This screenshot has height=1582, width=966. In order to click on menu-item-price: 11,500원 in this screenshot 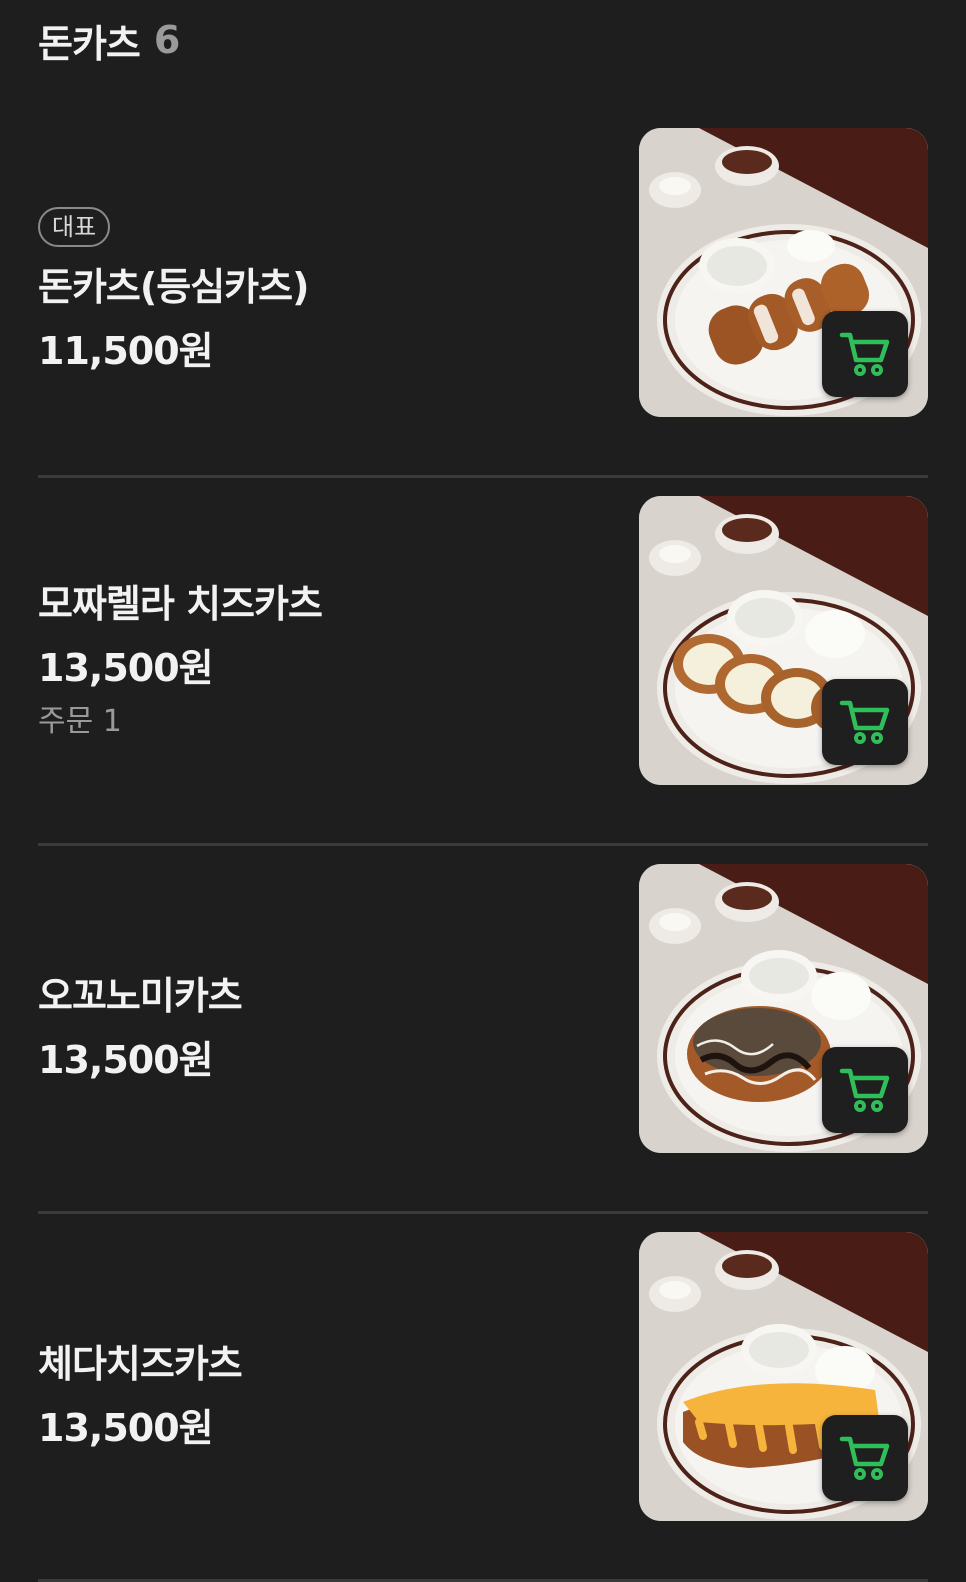, I will do `click(126, 351)`.